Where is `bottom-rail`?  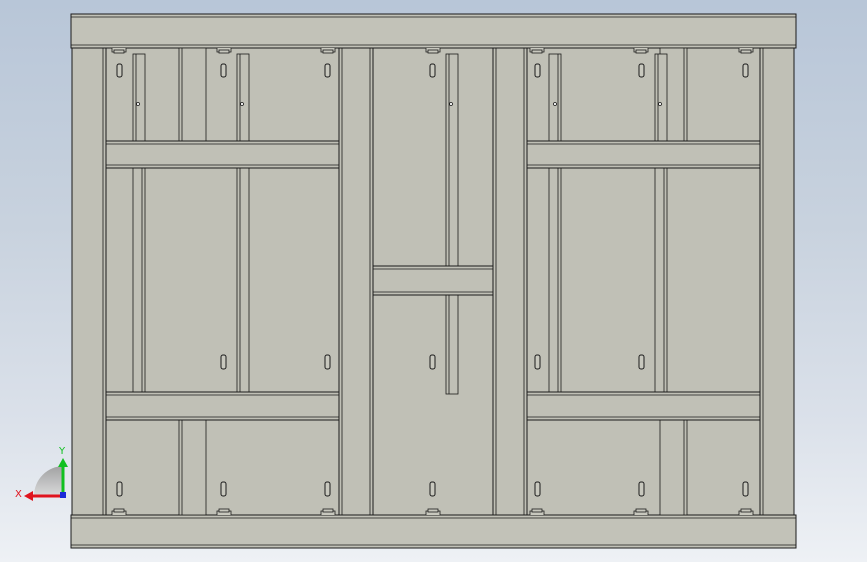
bottom-rail is located at coordinates (433, 531).